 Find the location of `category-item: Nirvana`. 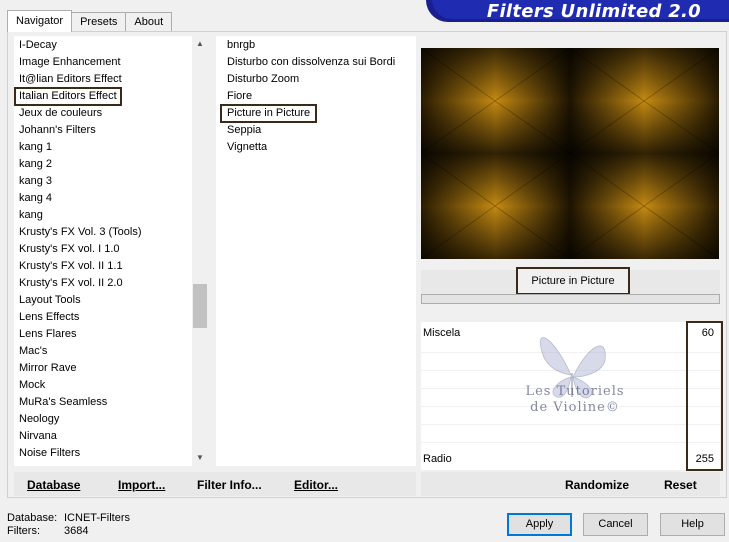

category-item: Nirvana is located at coordinates (38, 436).